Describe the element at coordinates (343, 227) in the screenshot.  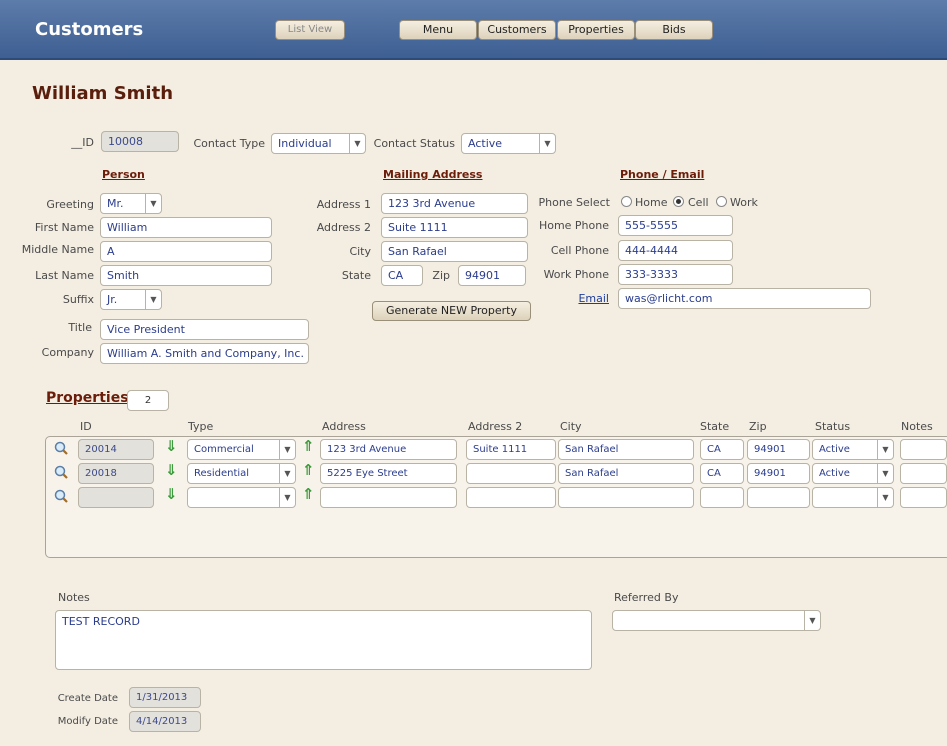
I see `address2-label: Address 2` at that location.